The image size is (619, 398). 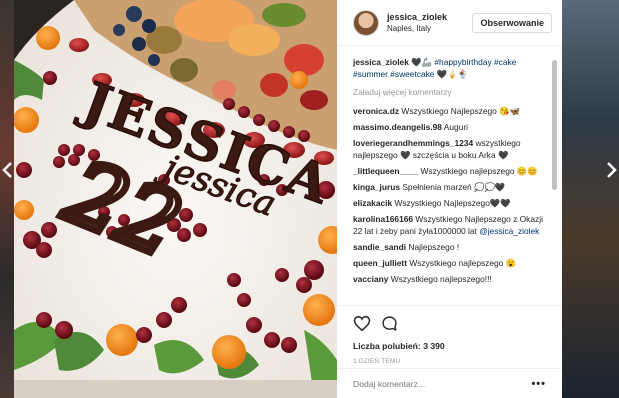 I want to click on comment-username: veronica.dz, so click(x=376, y=111).